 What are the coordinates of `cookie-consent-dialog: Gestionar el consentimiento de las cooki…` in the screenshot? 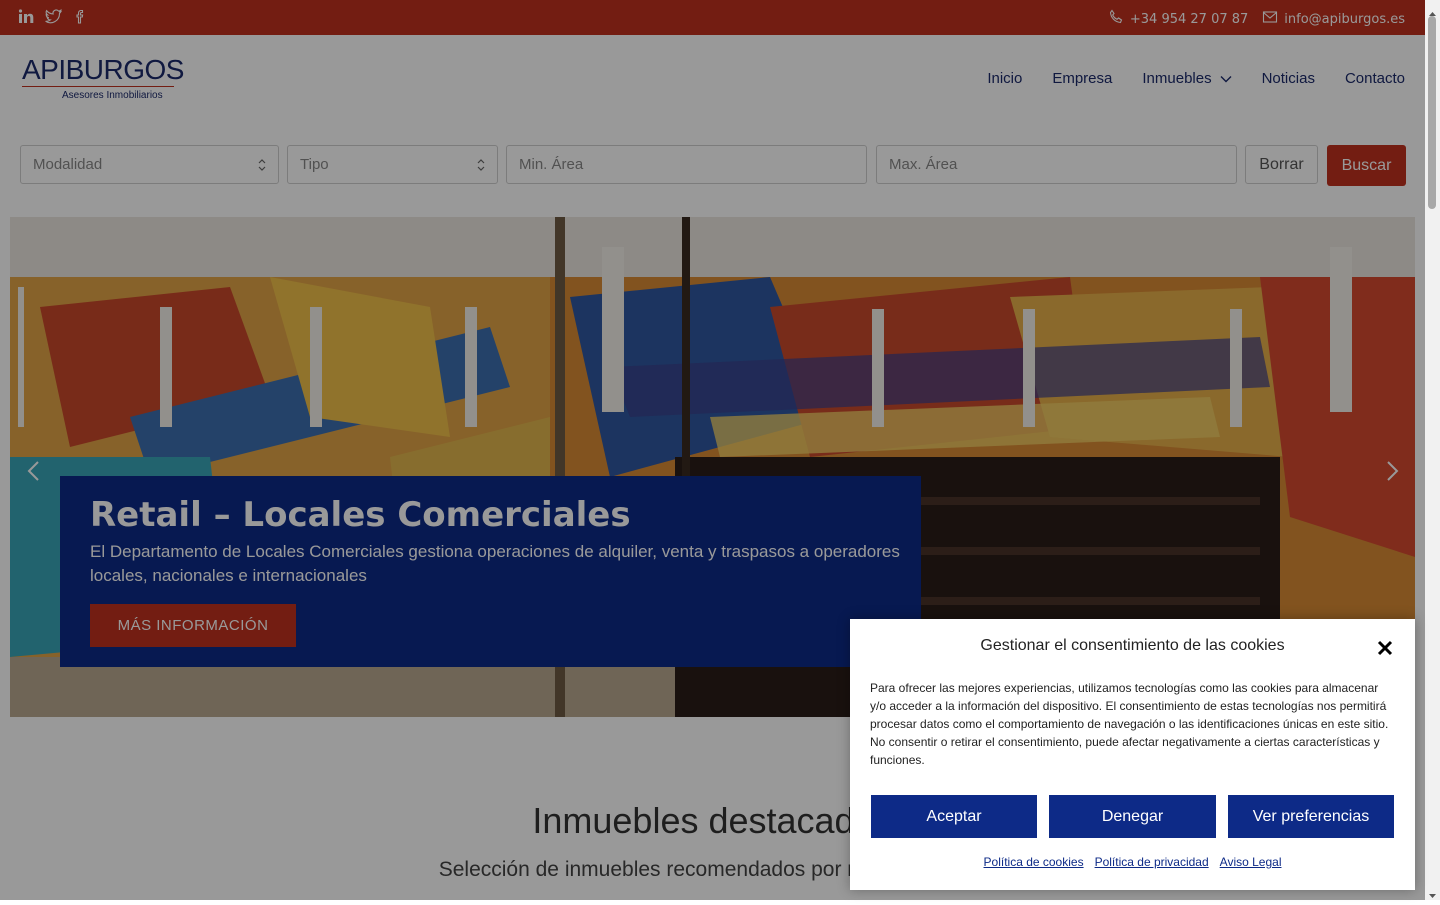 It's located at (1132, 754).